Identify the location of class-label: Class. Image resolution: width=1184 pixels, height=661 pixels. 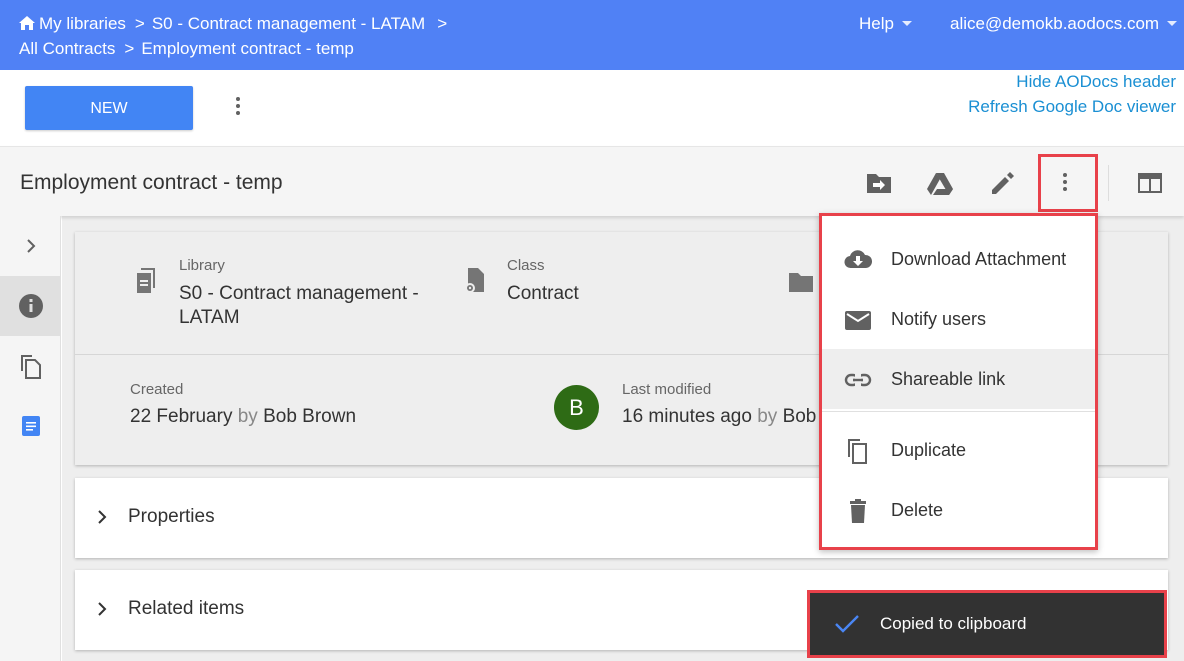
(526, 265).